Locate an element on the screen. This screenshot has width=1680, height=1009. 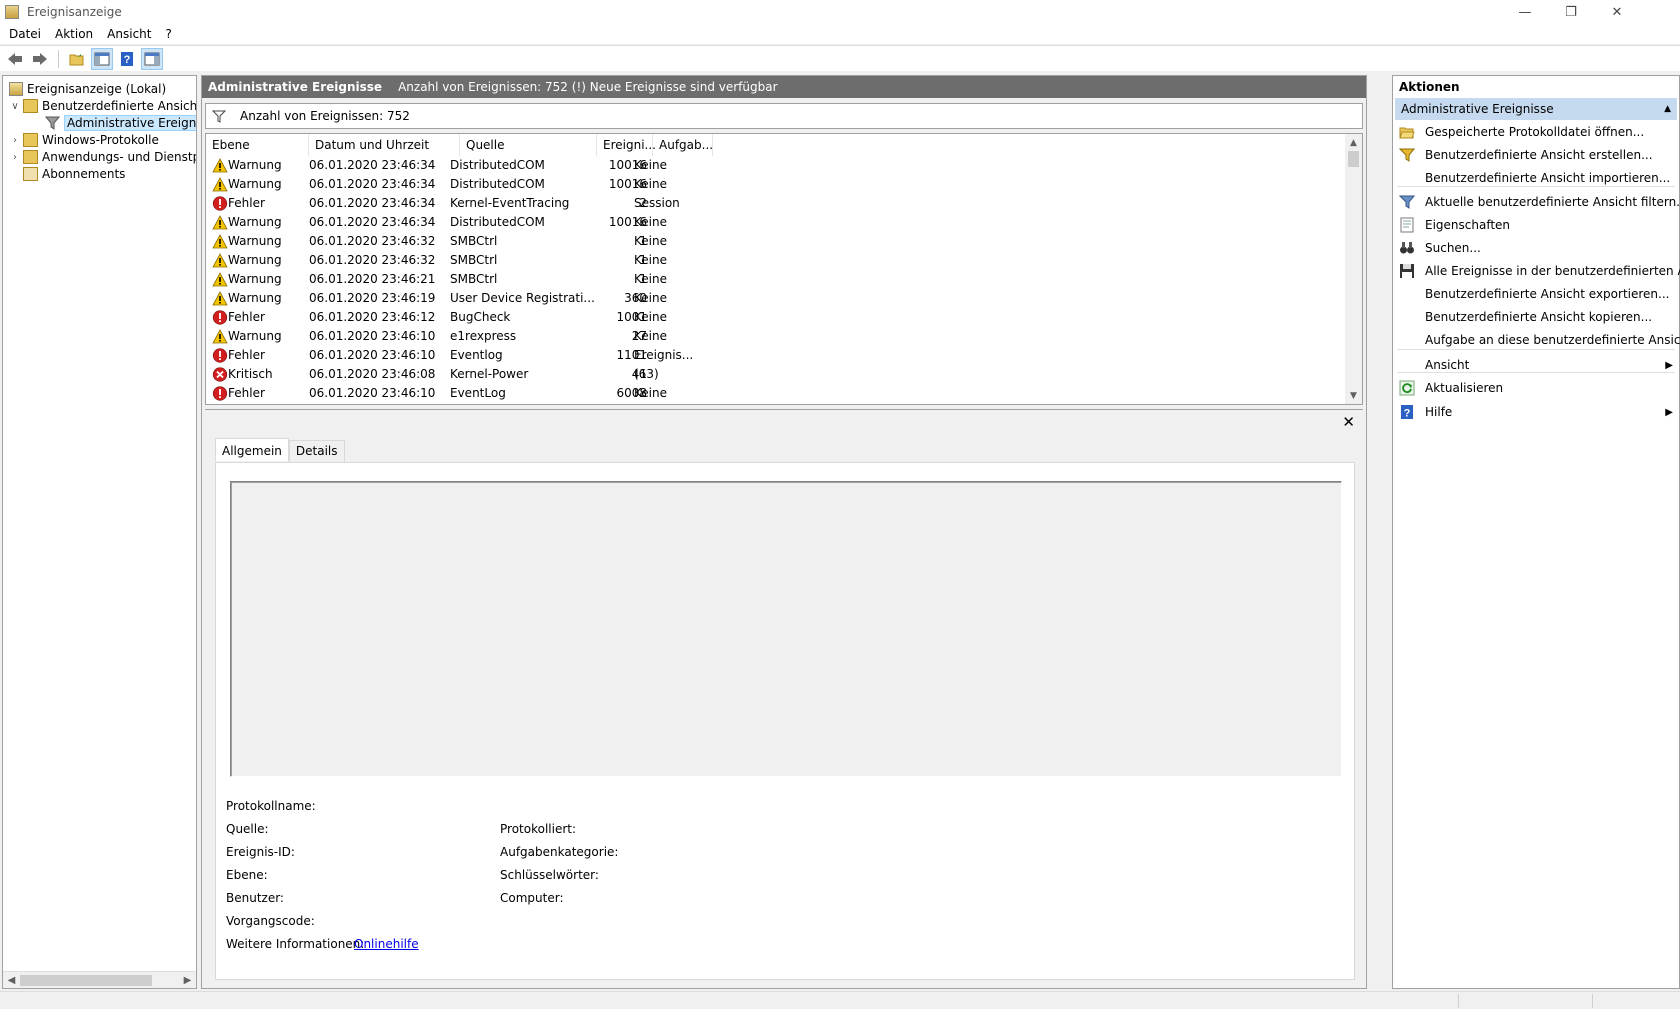
restore-button: ❐ is located at coordinates (1571, 12).